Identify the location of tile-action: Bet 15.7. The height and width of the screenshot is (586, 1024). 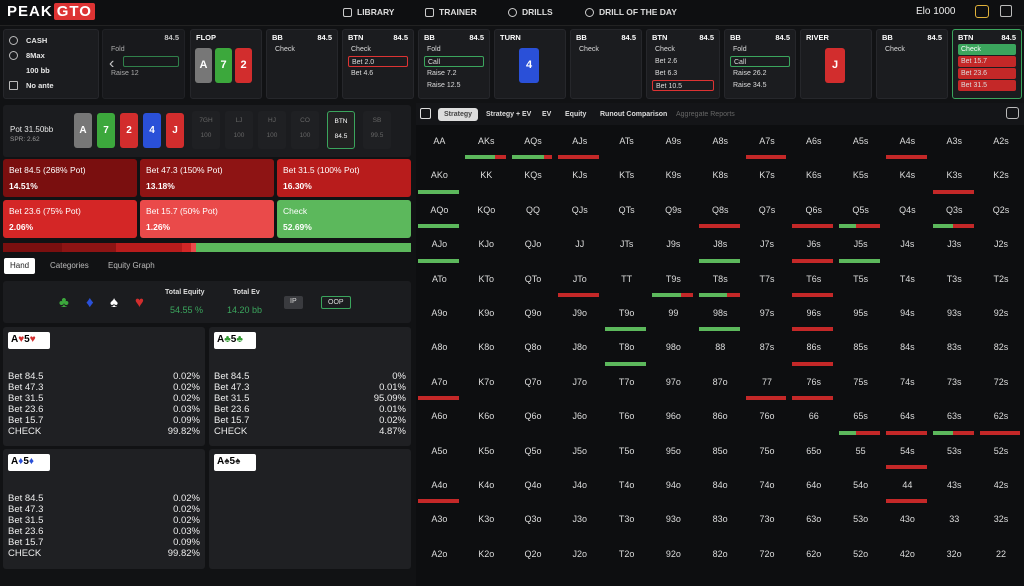
(987, 61).